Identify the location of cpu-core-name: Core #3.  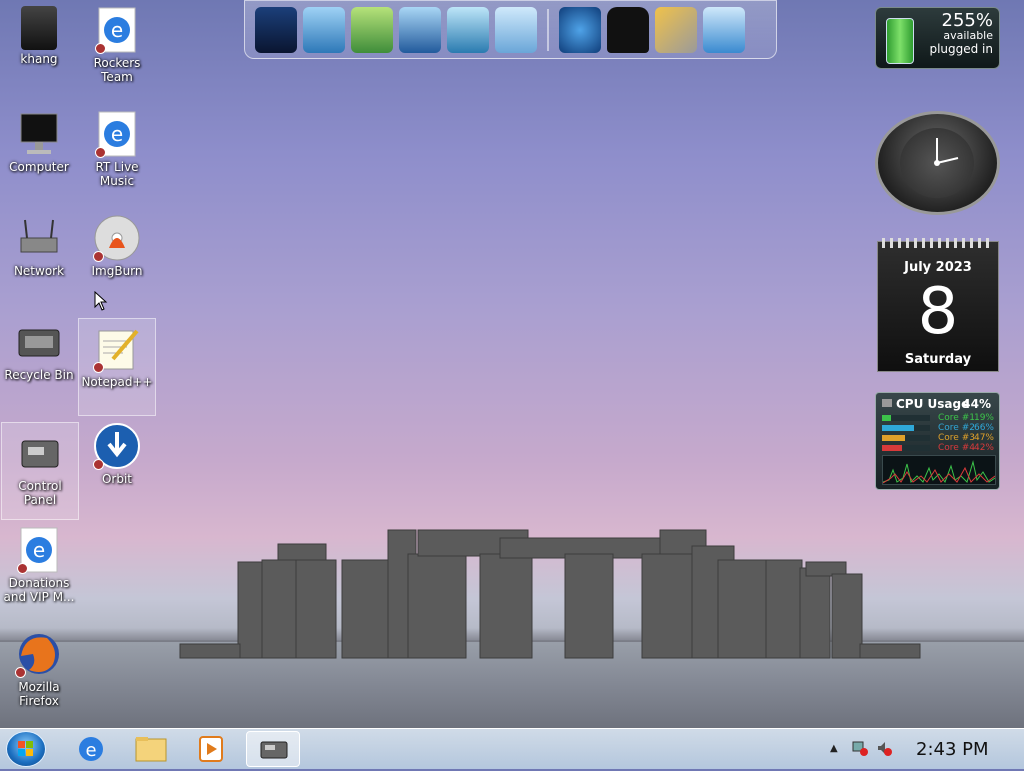
(956, 438).